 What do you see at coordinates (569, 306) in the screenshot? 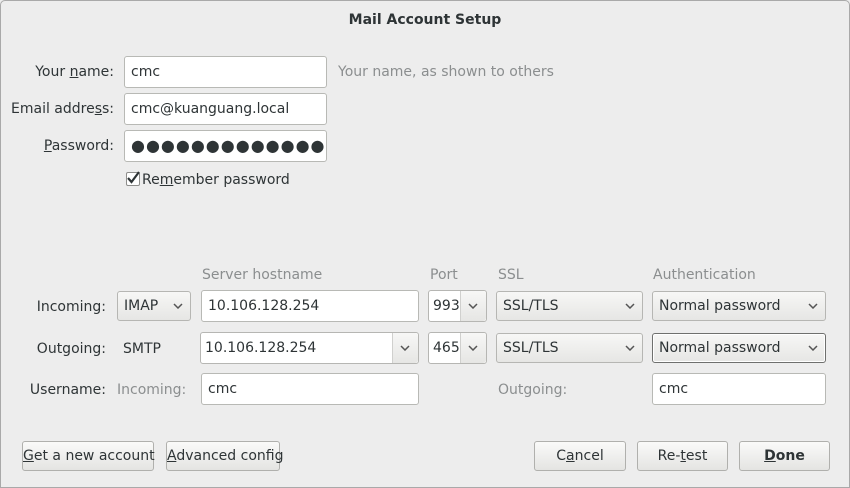
I see `incoming-ssl-dropdown: SSL/TLS` at bounding box center [569, 306].